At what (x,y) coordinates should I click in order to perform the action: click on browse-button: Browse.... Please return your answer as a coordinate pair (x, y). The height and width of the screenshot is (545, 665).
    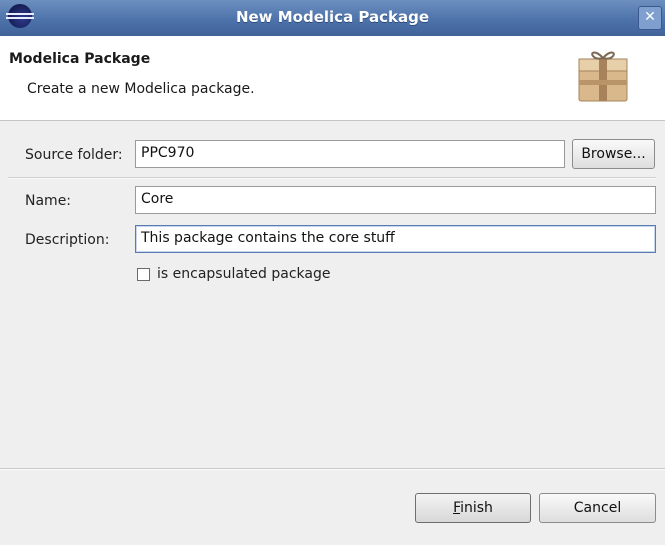
    Looking at the image, I should click on (613, 154).